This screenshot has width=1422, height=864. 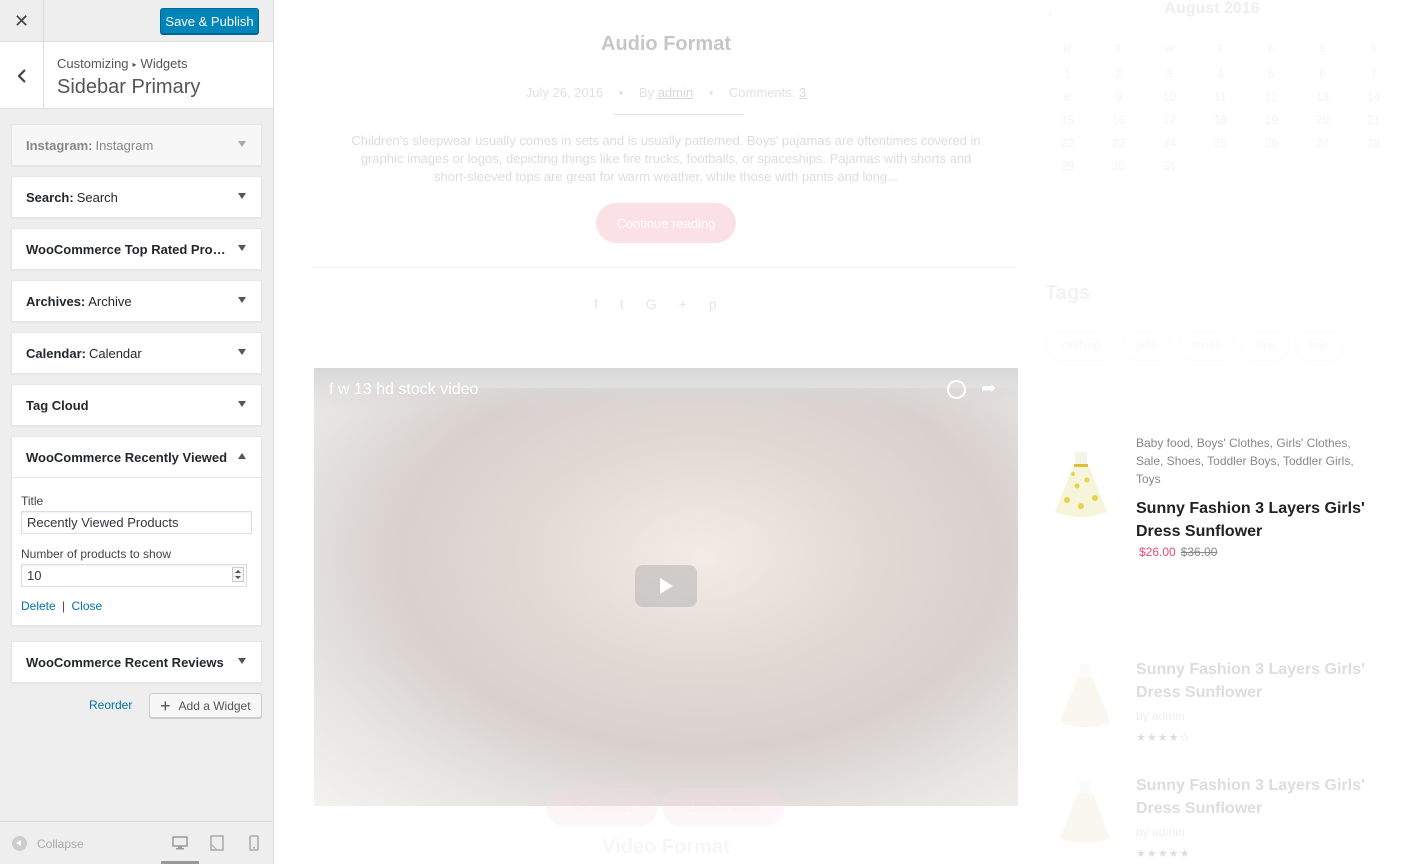 What do you see at coordinates (1163, 738) in the screenshot?
I see `review-rating-stars: ★★★★☆` at bounding box center [1163, 738].